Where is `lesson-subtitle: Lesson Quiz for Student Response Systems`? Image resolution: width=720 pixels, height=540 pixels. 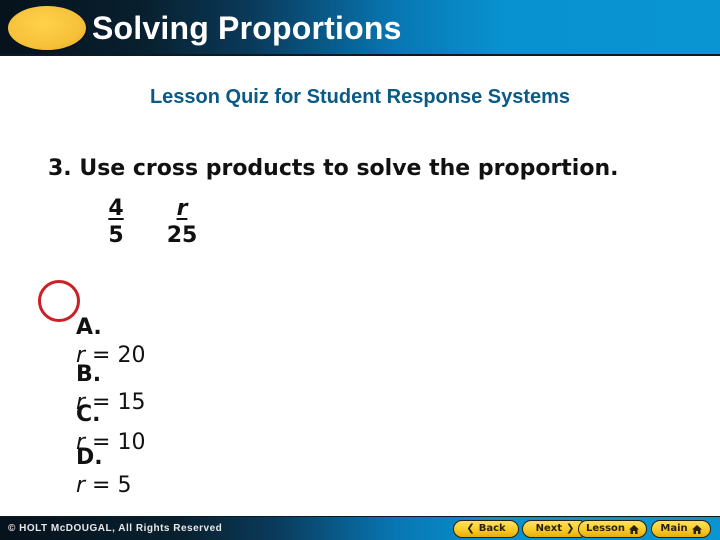
lesson-subtitle: Lesson Quiz for Student Response Systems is located at coordinates (360, 97).